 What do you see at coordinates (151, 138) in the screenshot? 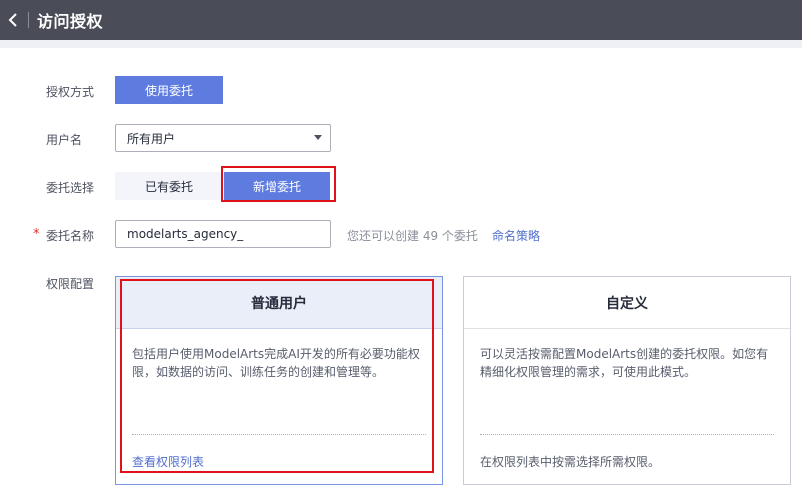
I see `user-select-value: 所有用户` at bounding box center [151, 138].